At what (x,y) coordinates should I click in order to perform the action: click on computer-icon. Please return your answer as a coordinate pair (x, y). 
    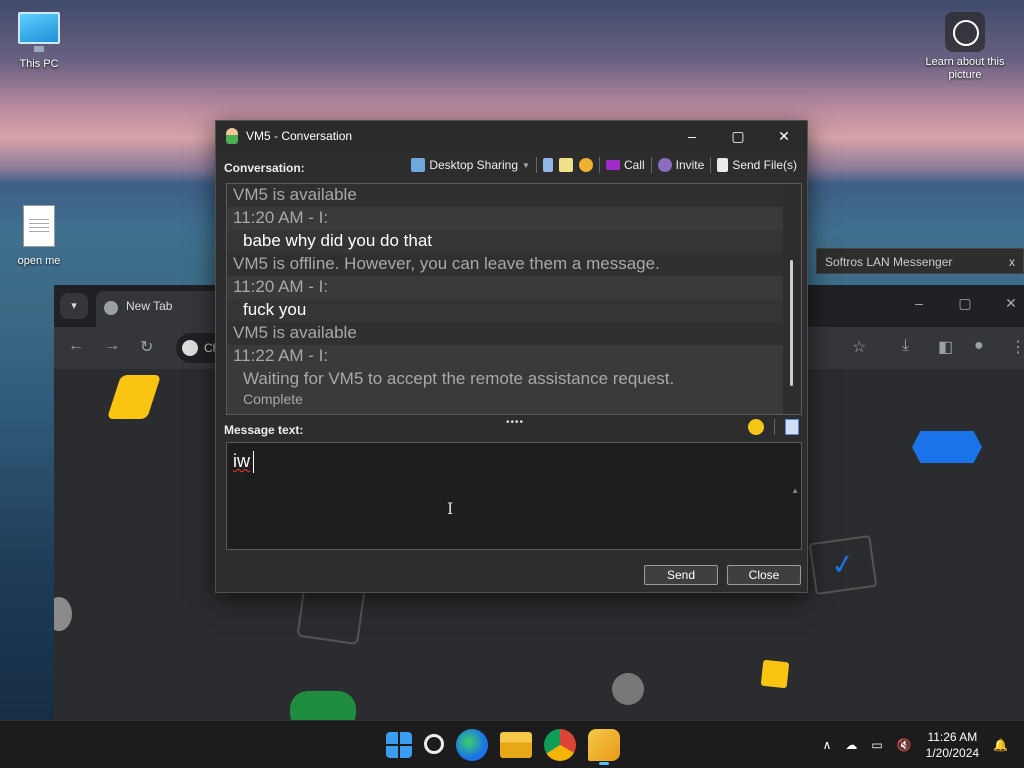
    Looking at the image, I should click on (39, 32).